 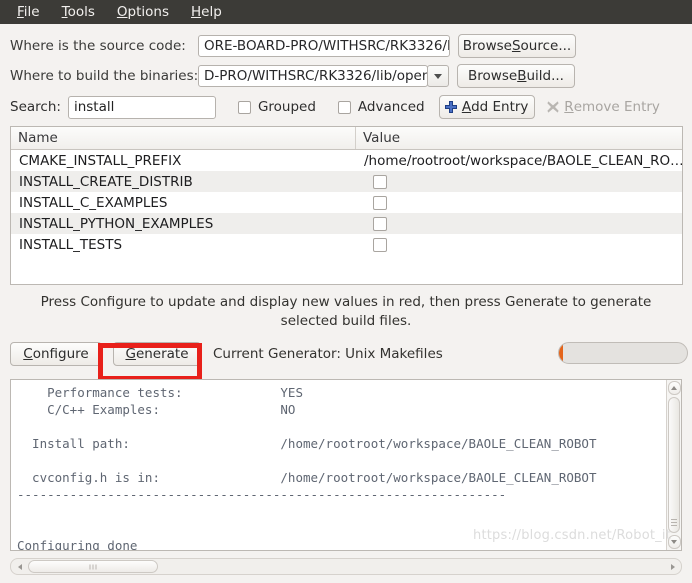 I want to click on menu-options-accel: O, so click(x=122, y=11).